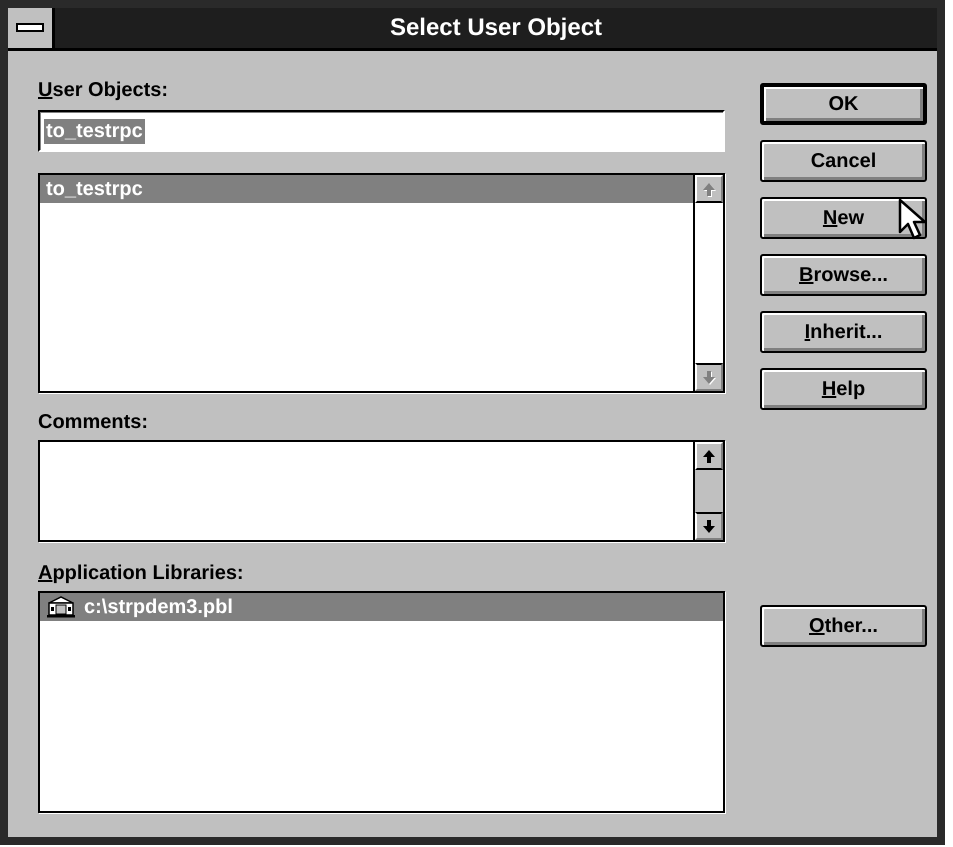 Image resolution: width=953 pixels, height=847 pixels. Describe the element at coordinates (843, 104) in the screenshot. I see `dialog-button: OK` at that location.